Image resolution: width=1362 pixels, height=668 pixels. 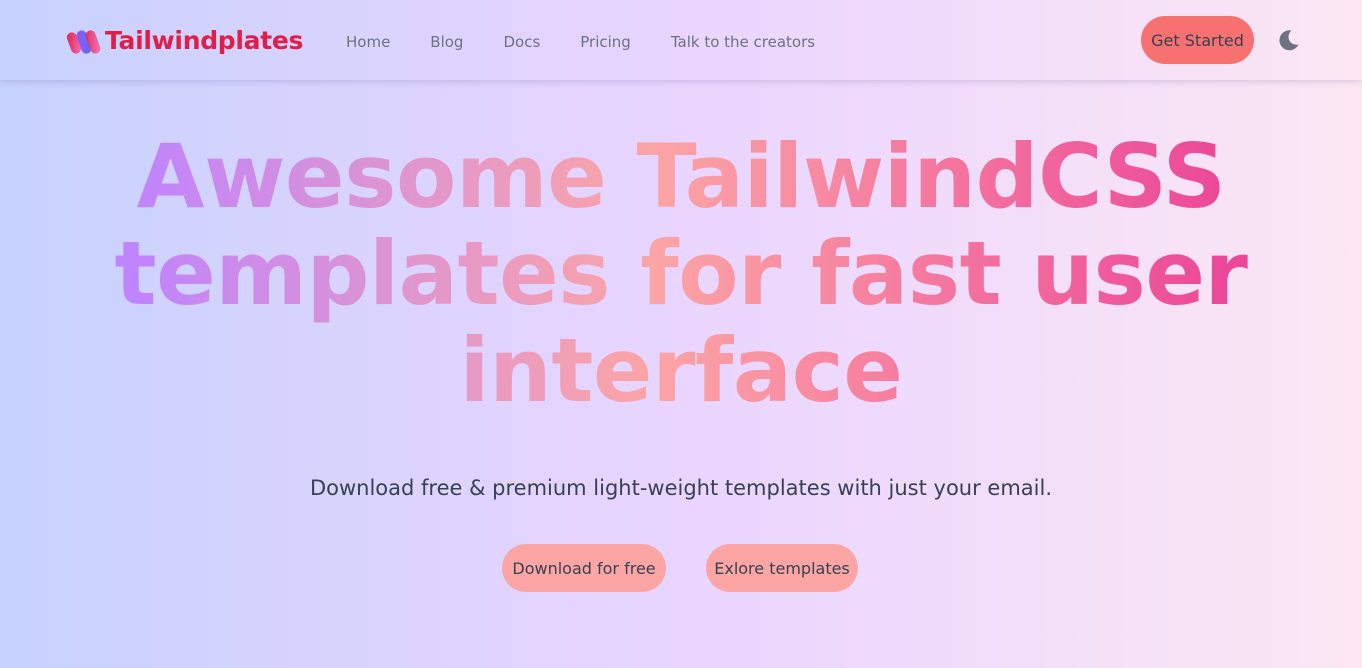 What do you see at coordinates (368, 42) in the screenshot?
I see `nav-link-home: Home` at bounding box center [368, 42].